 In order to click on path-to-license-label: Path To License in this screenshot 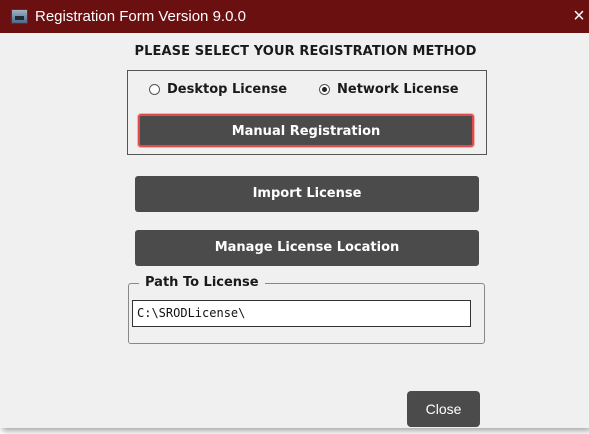, I will do `click(202, 282)`.